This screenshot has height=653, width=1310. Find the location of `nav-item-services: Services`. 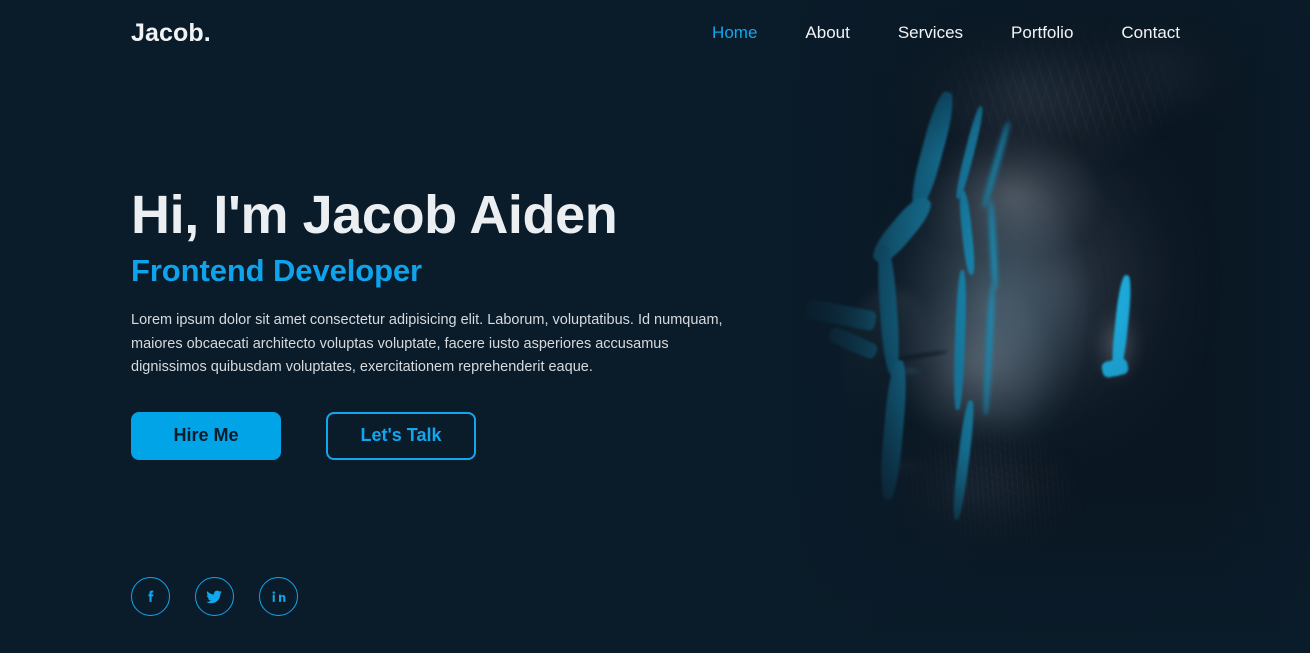

nav-item-services: Services is located at coordinates (930, 33).